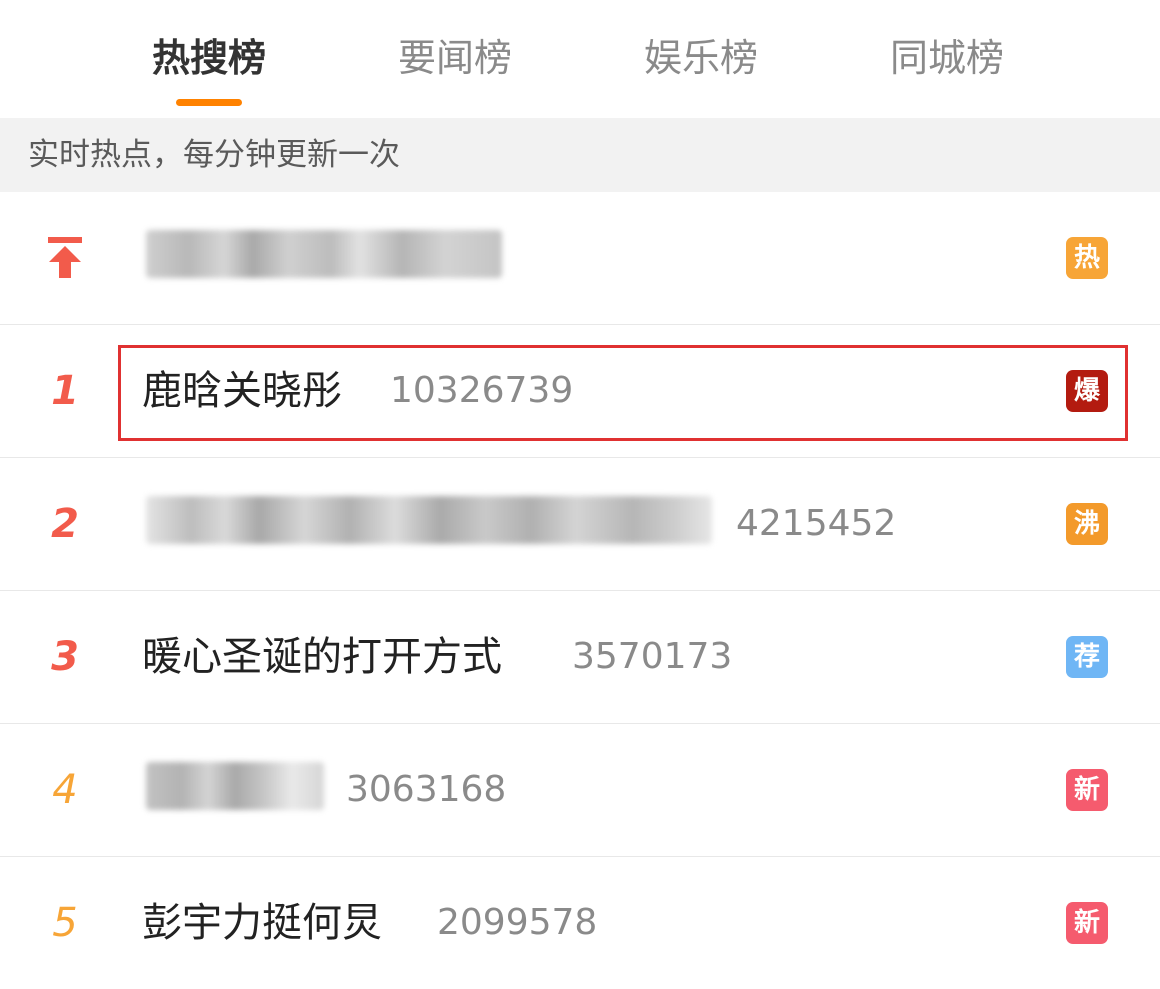 The height and width of the screenshot is (989, 1160). I want to click on badge-boil: 沸, so click(1087, 524).